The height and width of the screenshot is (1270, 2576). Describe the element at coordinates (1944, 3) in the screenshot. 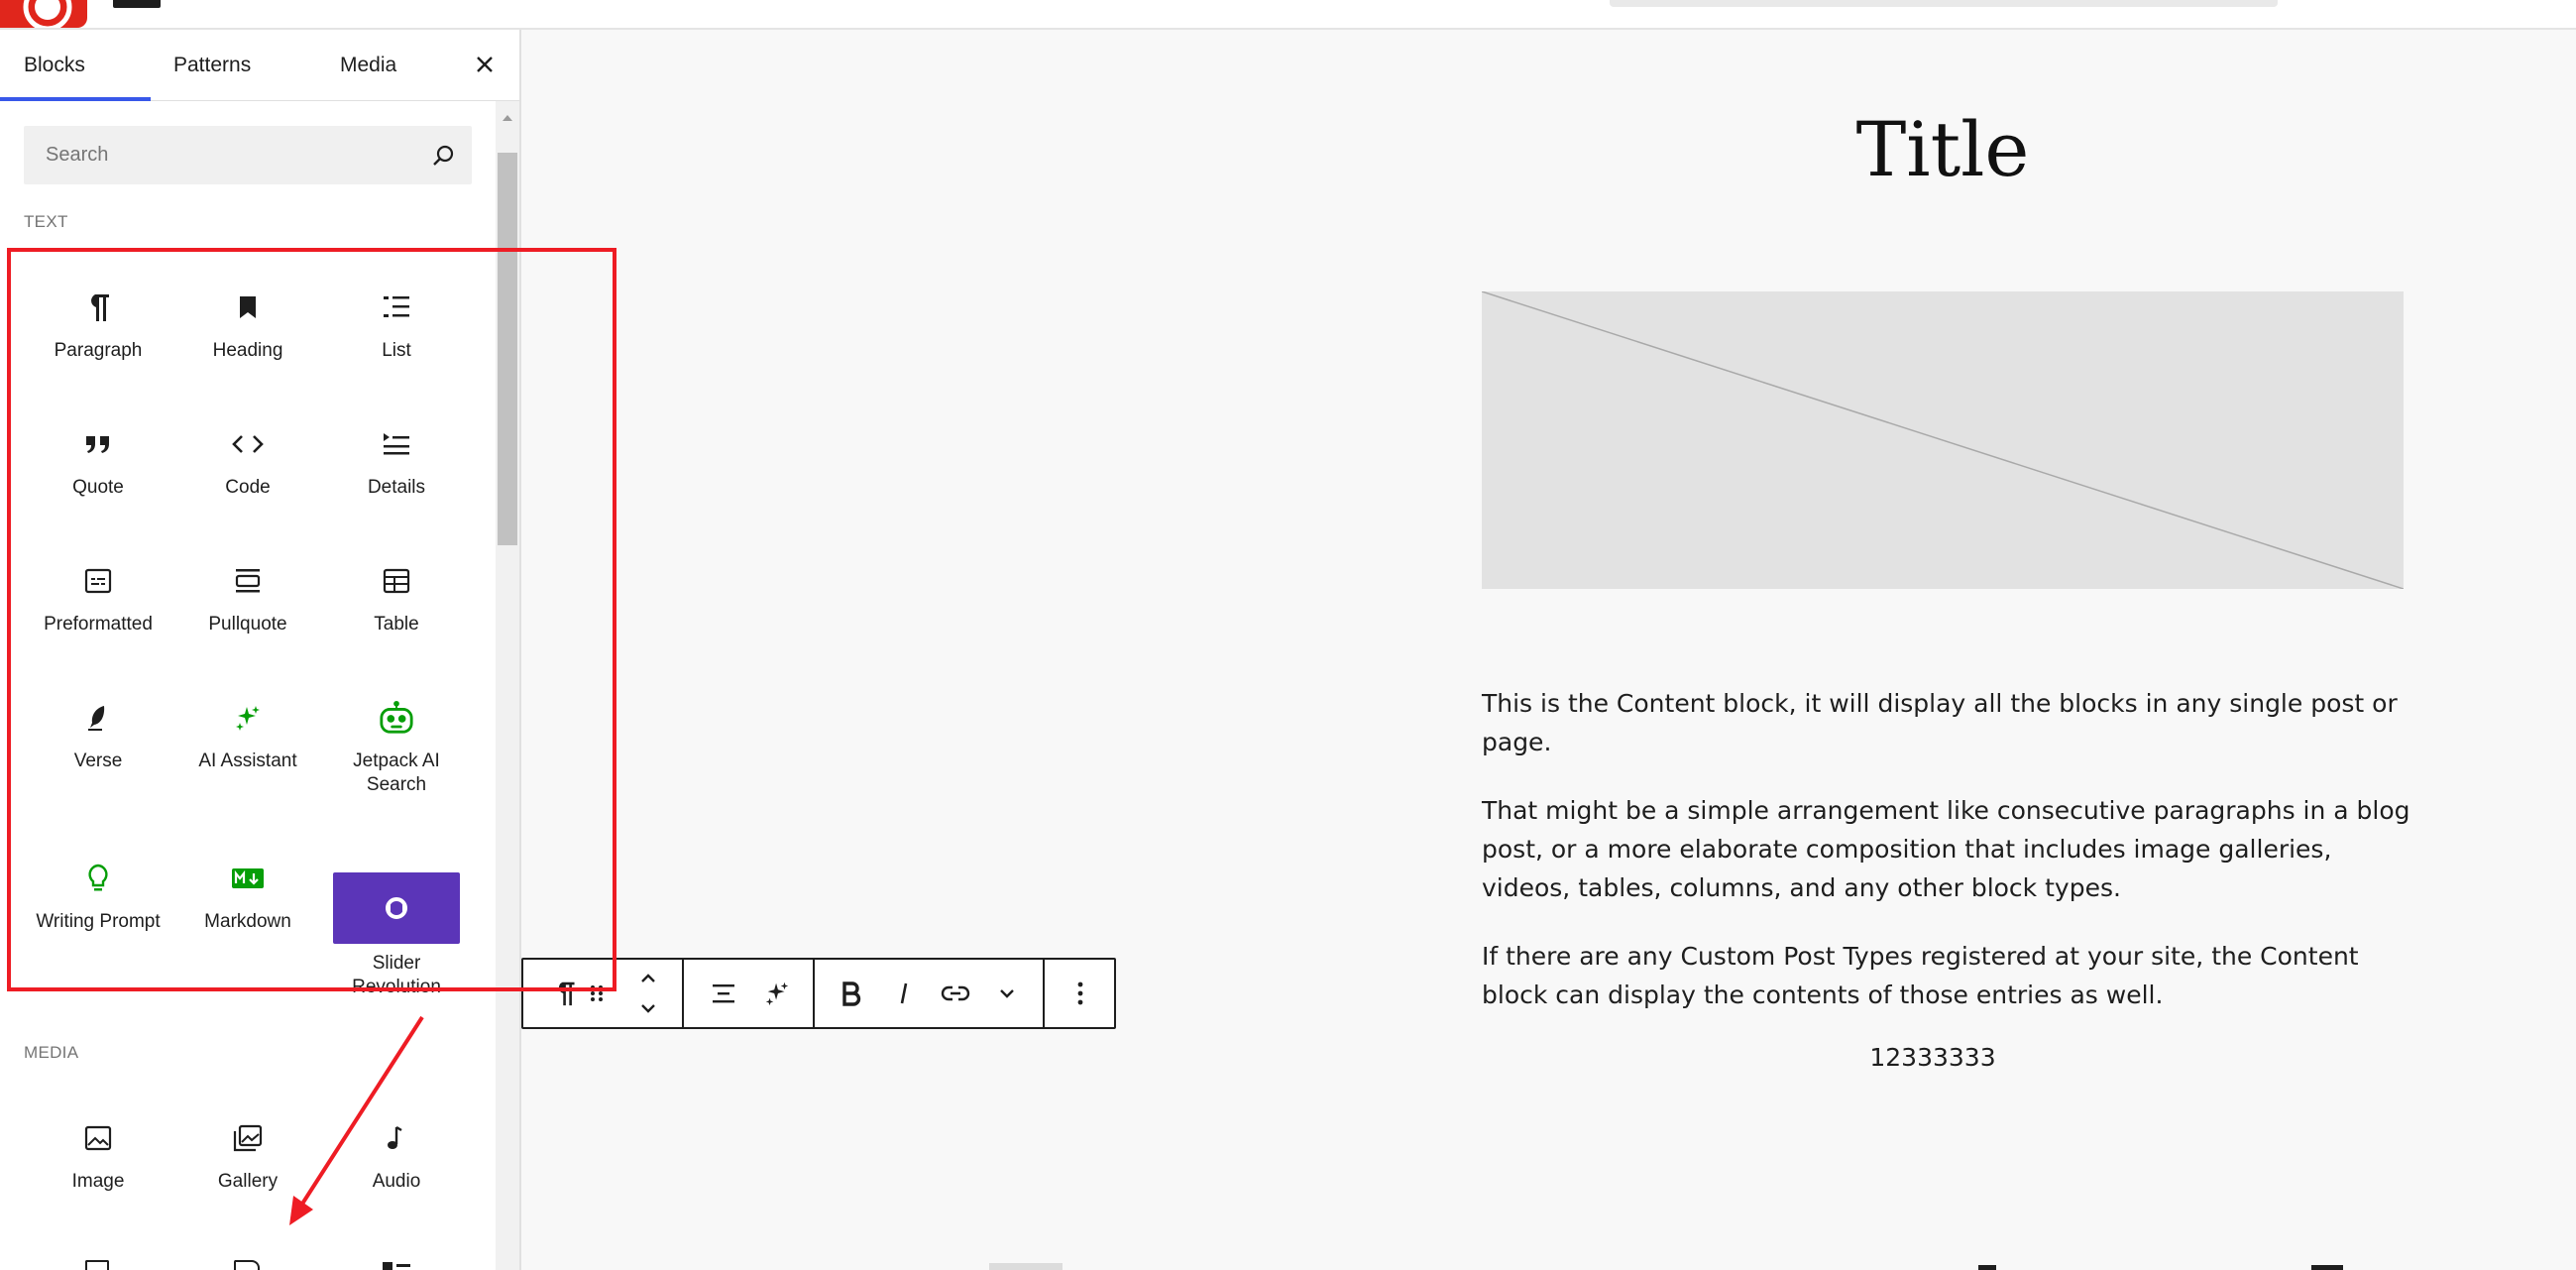

I see `command-palette-bar` at that location.